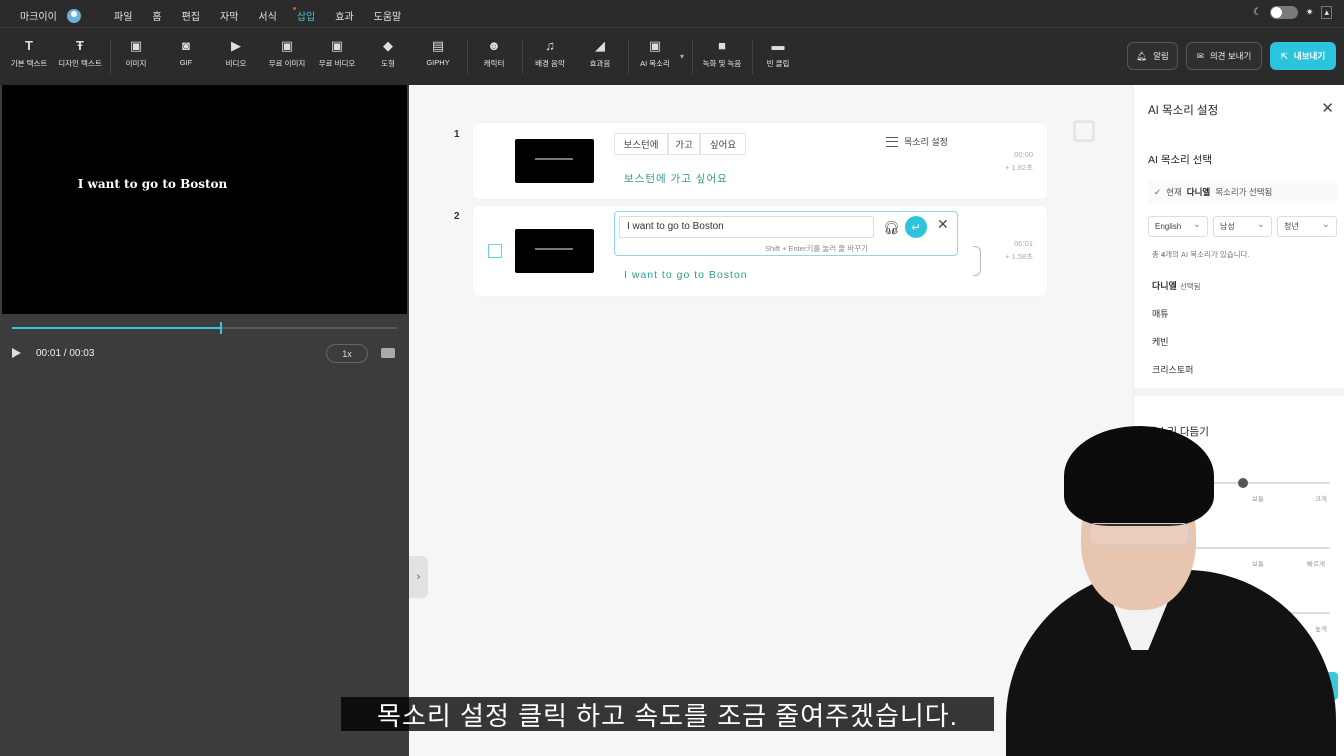  I want to click on playback-progress, so click(204, 328).